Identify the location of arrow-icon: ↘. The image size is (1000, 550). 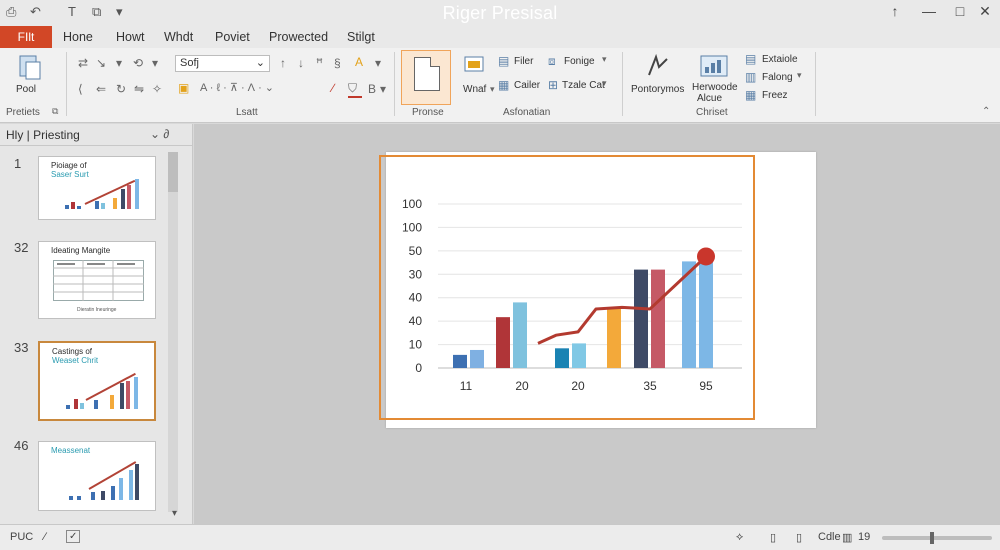
(101, 63).